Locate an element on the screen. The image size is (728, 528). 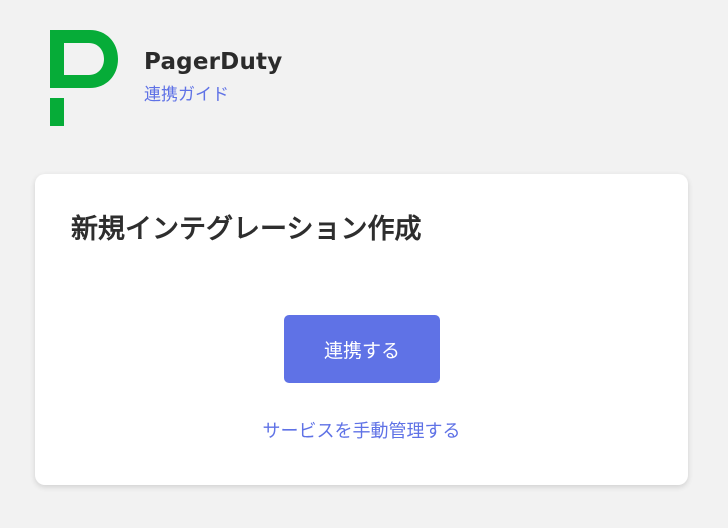
card-title: 新規インテグレーション作成 is located at coordinates (246, 229).